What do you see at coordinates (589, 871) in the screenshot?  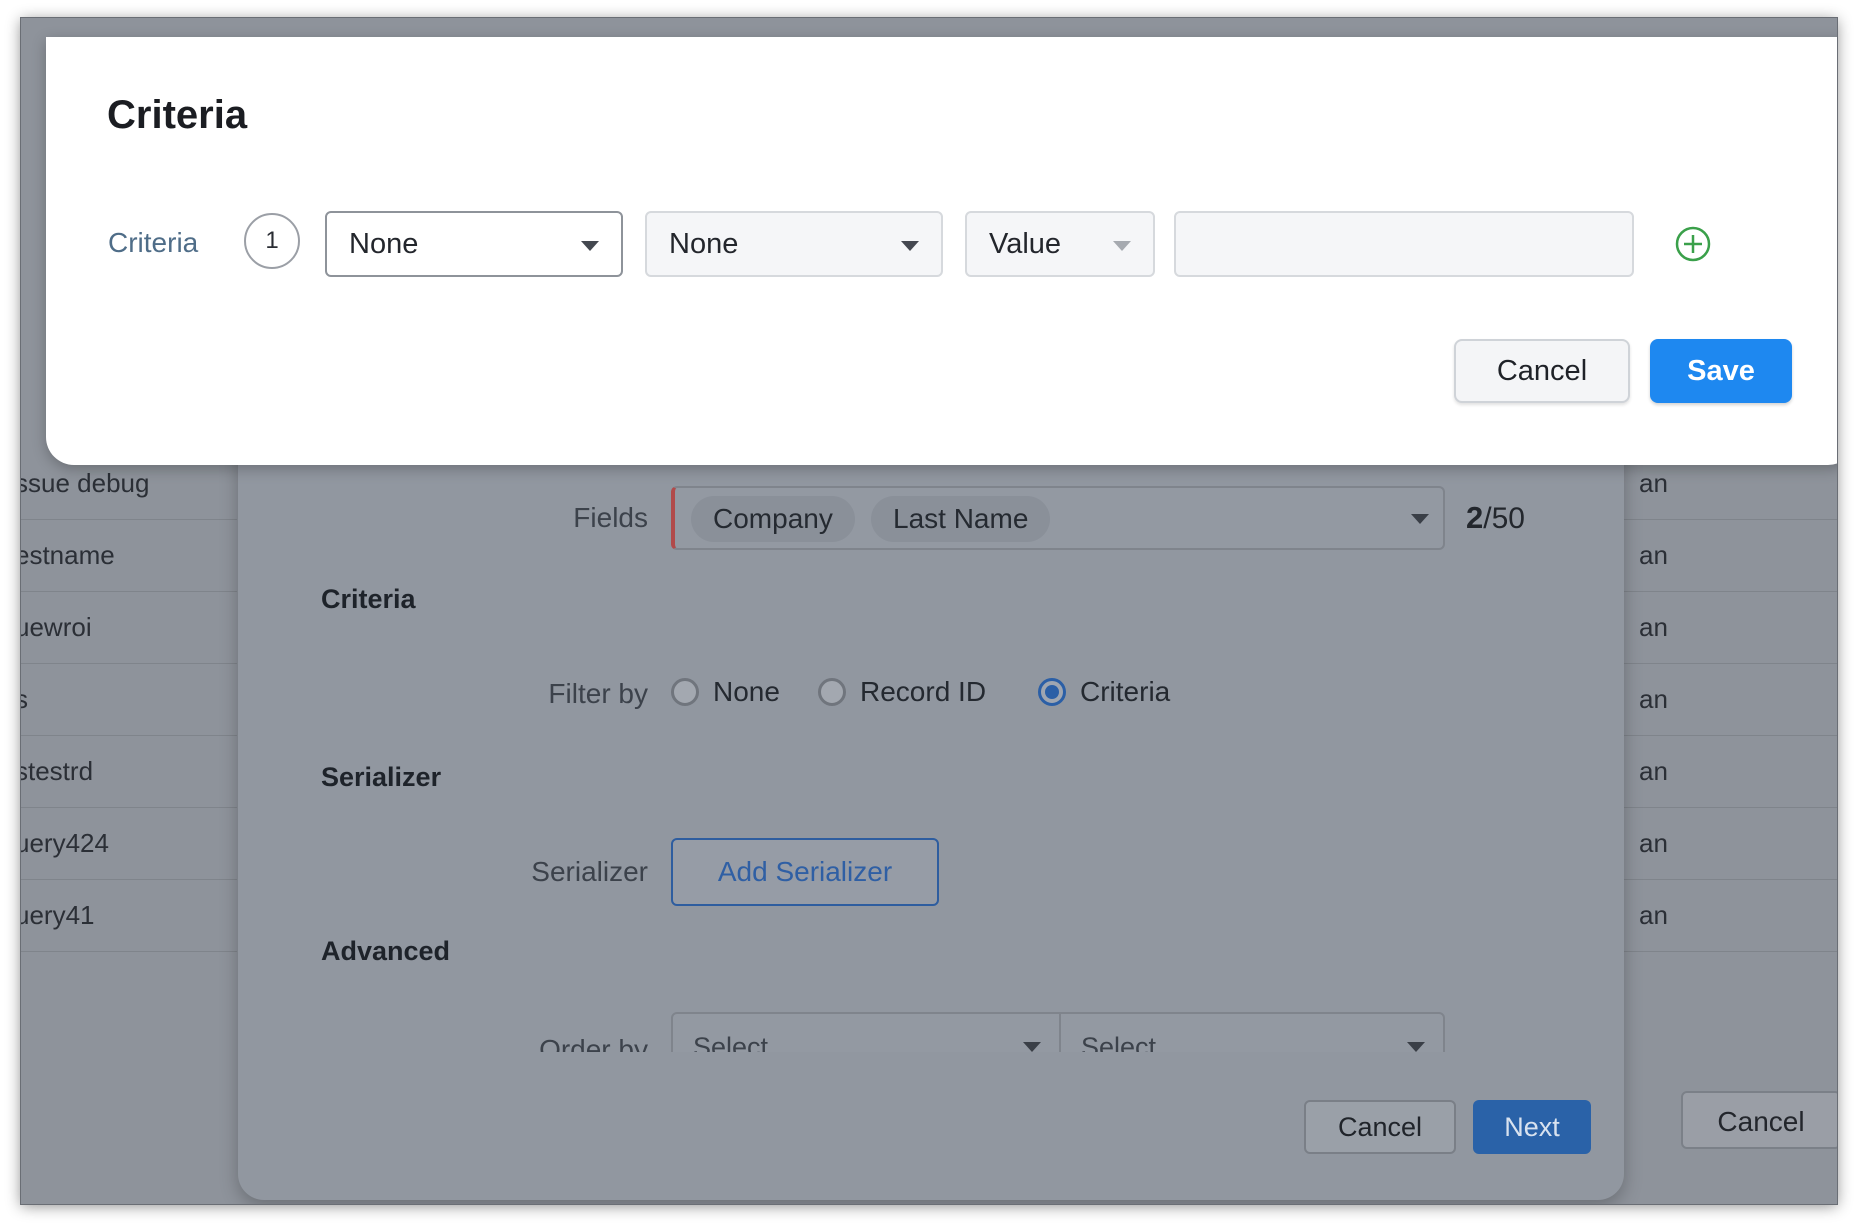 I see `serializer-label: Serializer` at bounding box center [589, 871].